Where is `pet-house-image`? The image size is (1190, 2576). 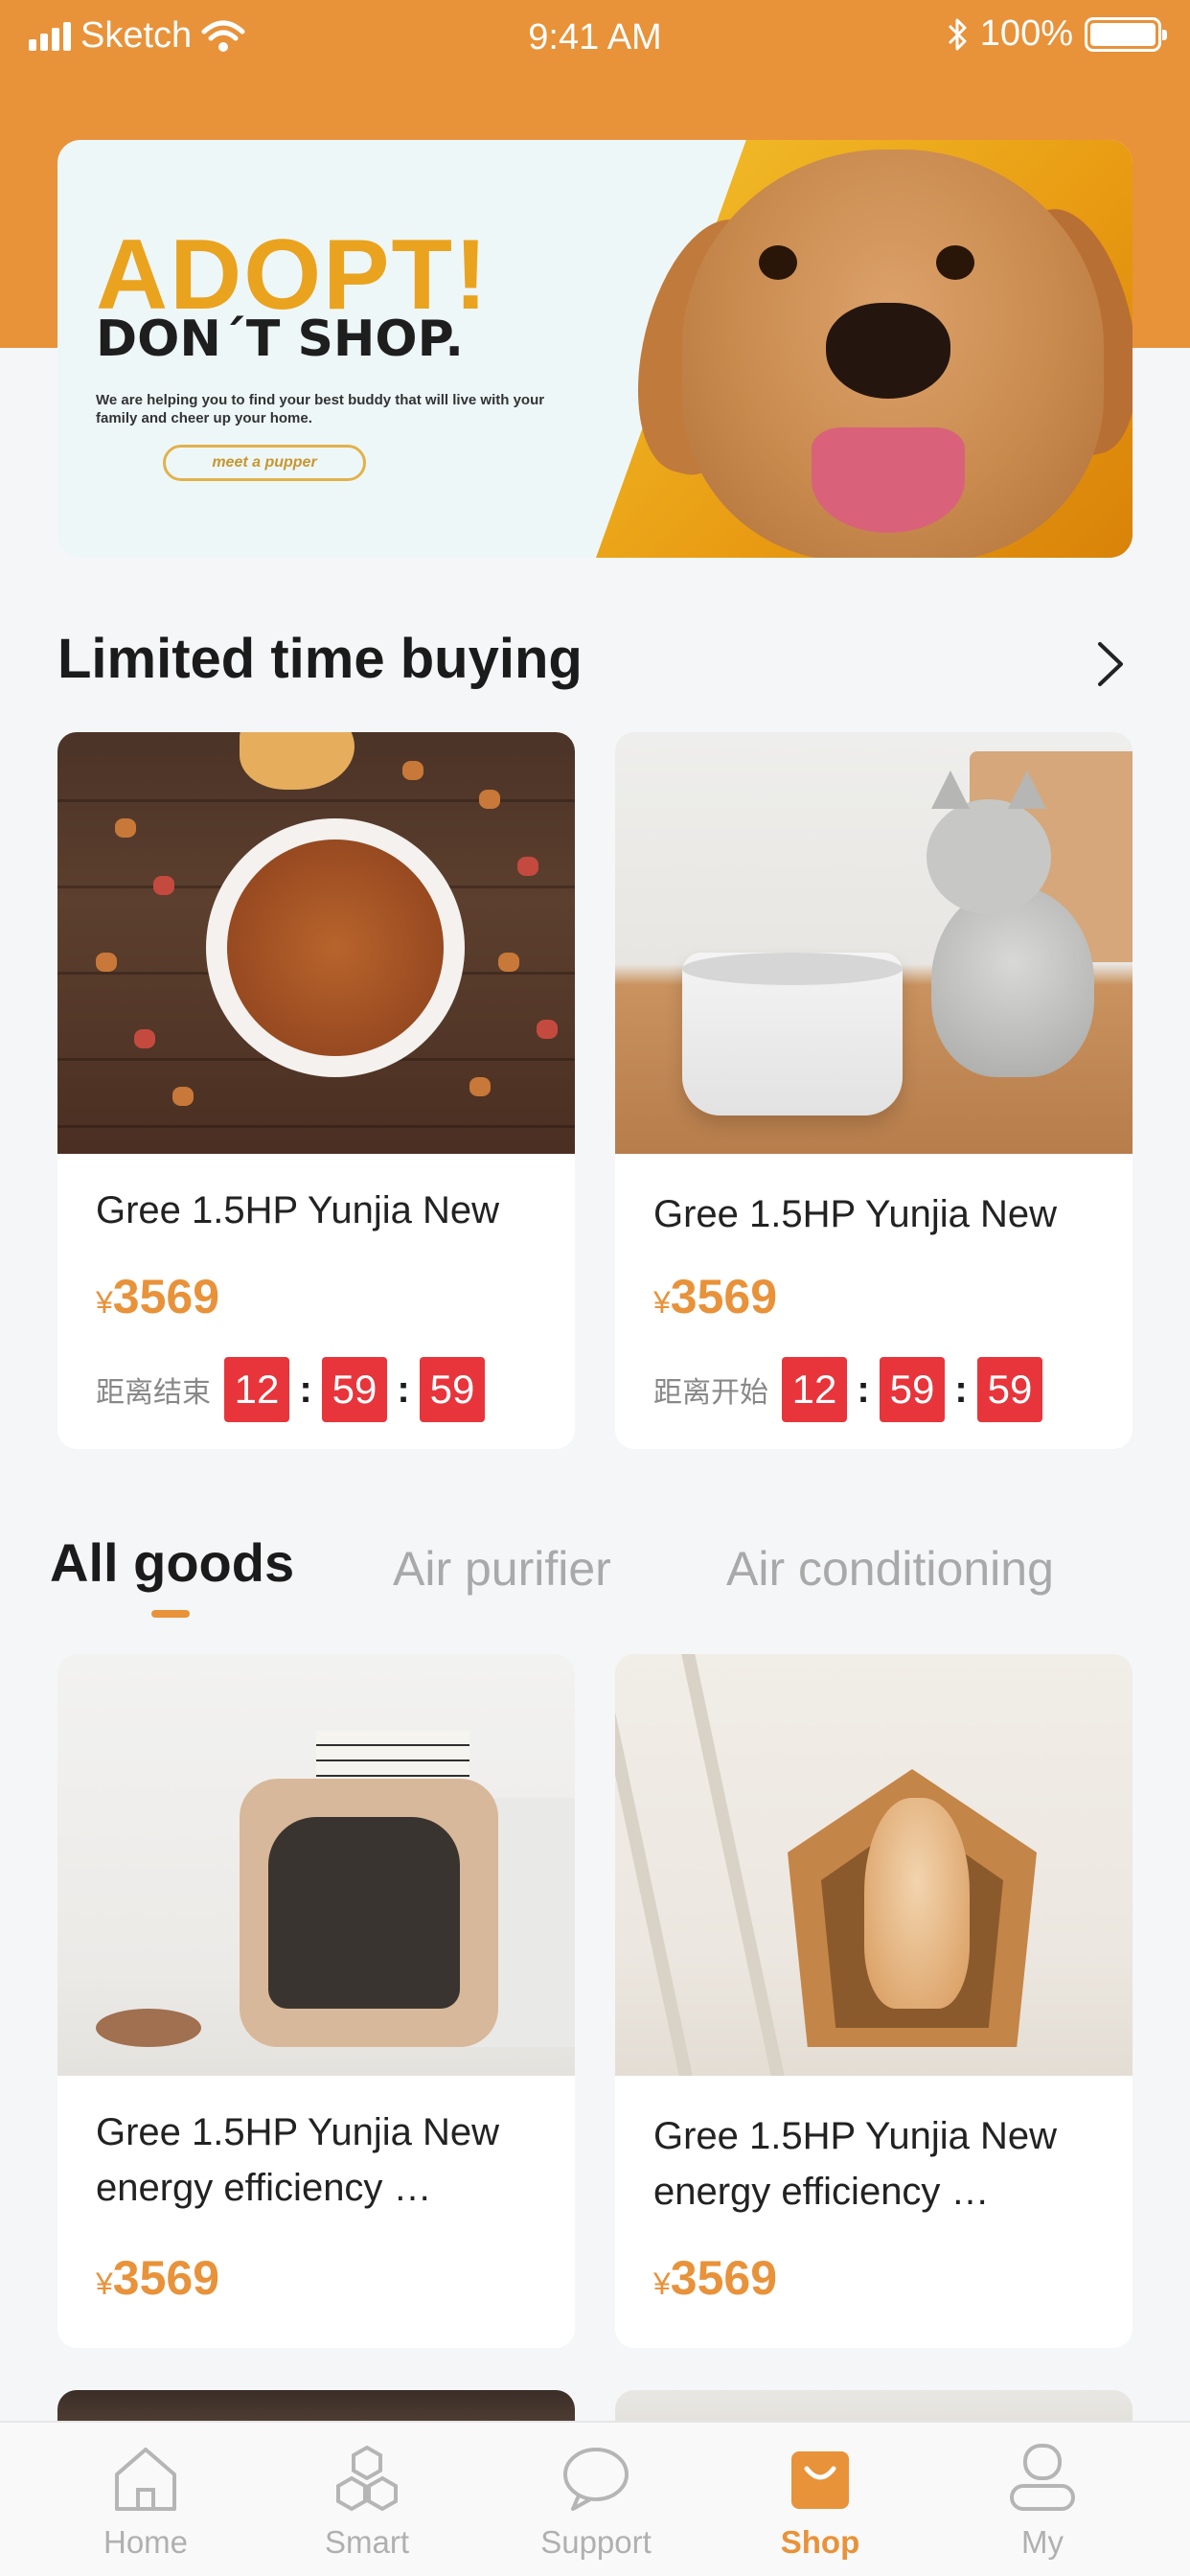 pet-house-image is located at coordinates (316, 1865).